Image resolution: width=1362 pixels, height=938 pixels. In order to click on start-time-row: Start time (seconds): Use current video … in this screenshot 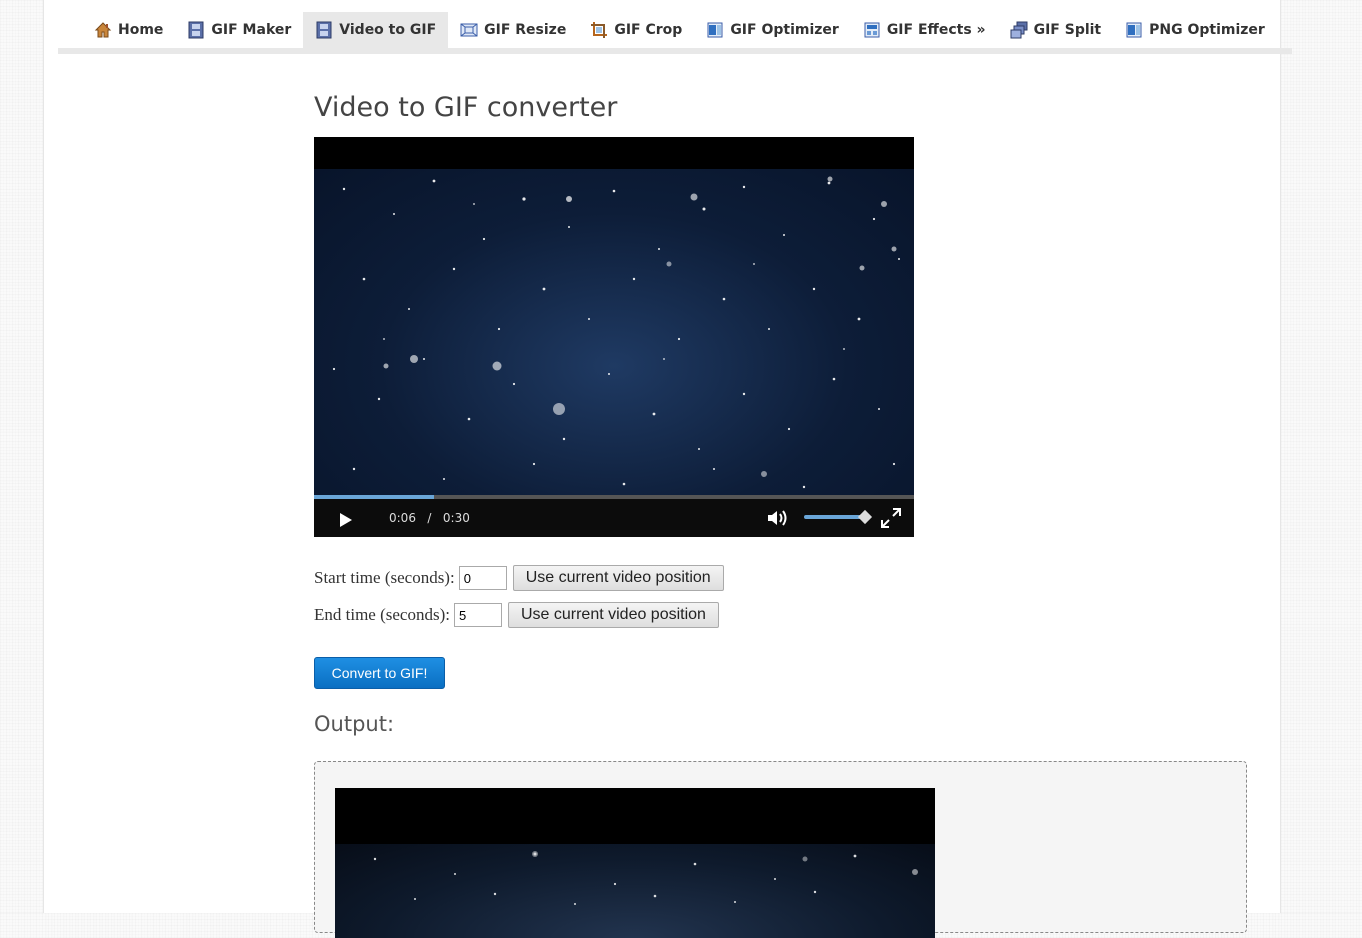, I will do `click(519, 578)`.